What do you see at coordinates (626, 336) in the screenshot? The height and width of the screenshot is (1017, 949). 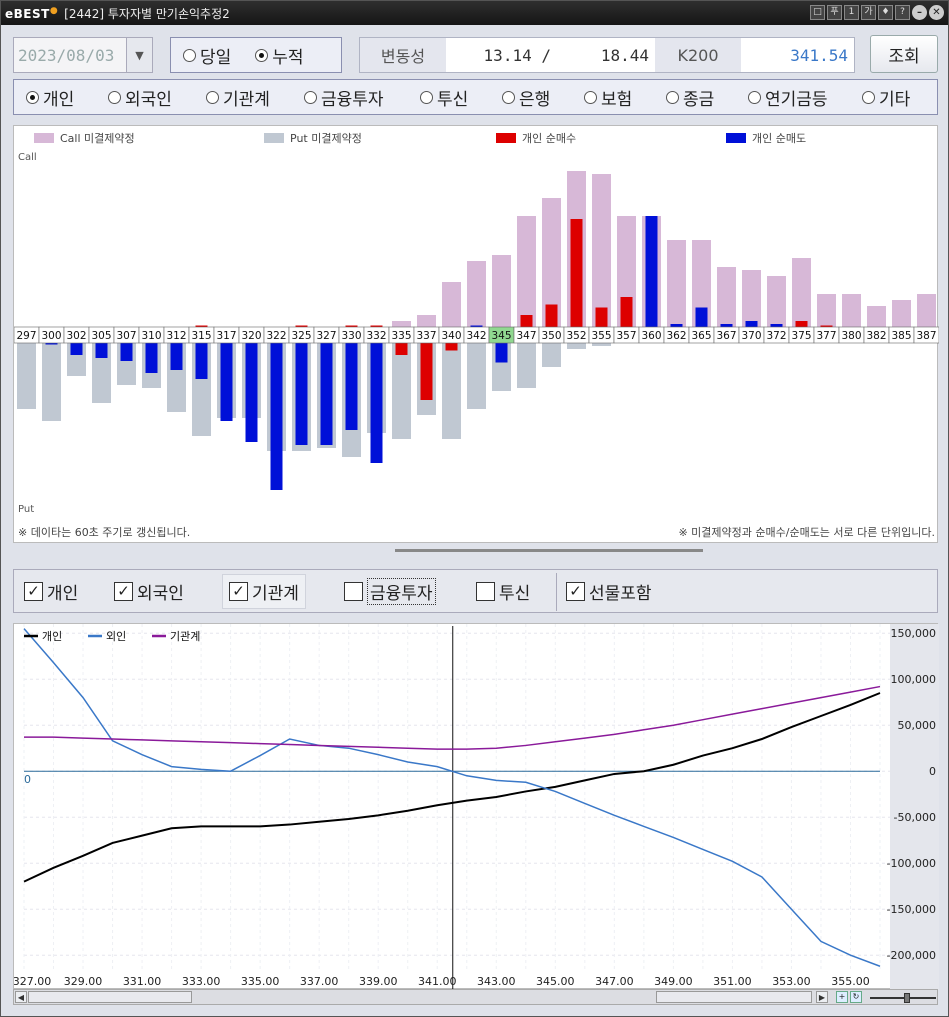 I see `strike-label: 357` at bounding box center [626, 336].